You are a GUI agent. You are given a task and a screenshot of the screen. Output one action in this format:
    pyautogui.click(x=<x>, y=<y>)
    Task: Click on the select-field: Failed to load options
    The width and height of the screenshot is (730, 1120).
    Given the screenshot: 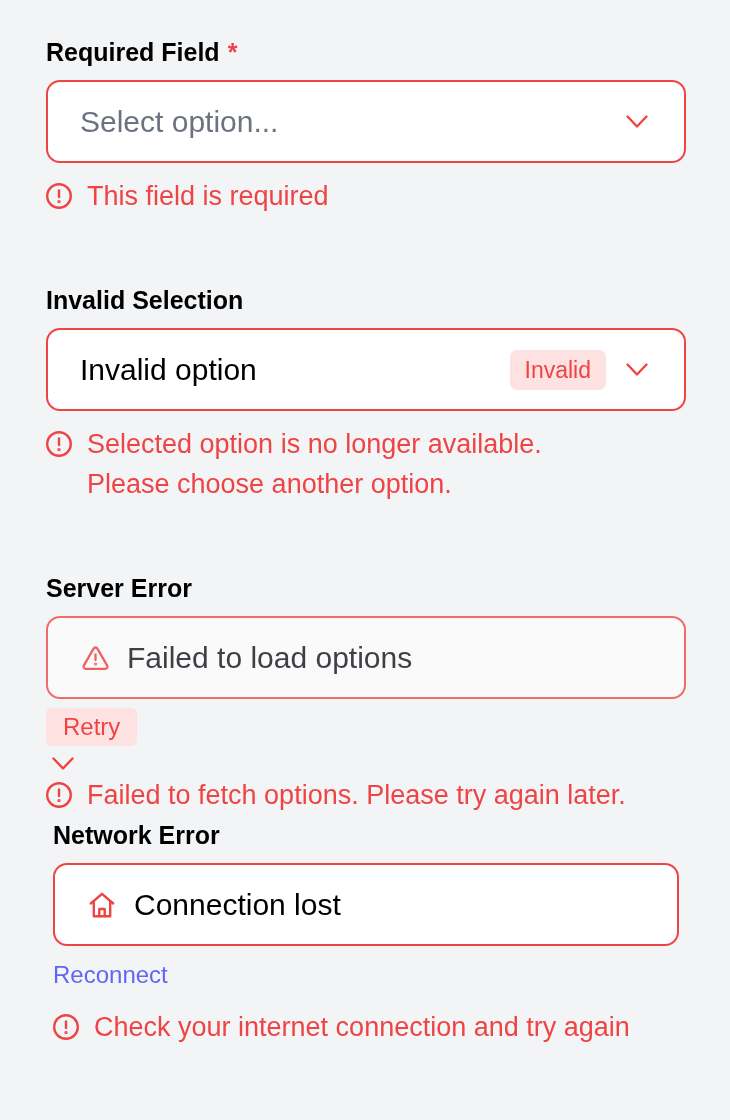 What is the action you would take?
    pyautogui.click(x=366, y=657)
    